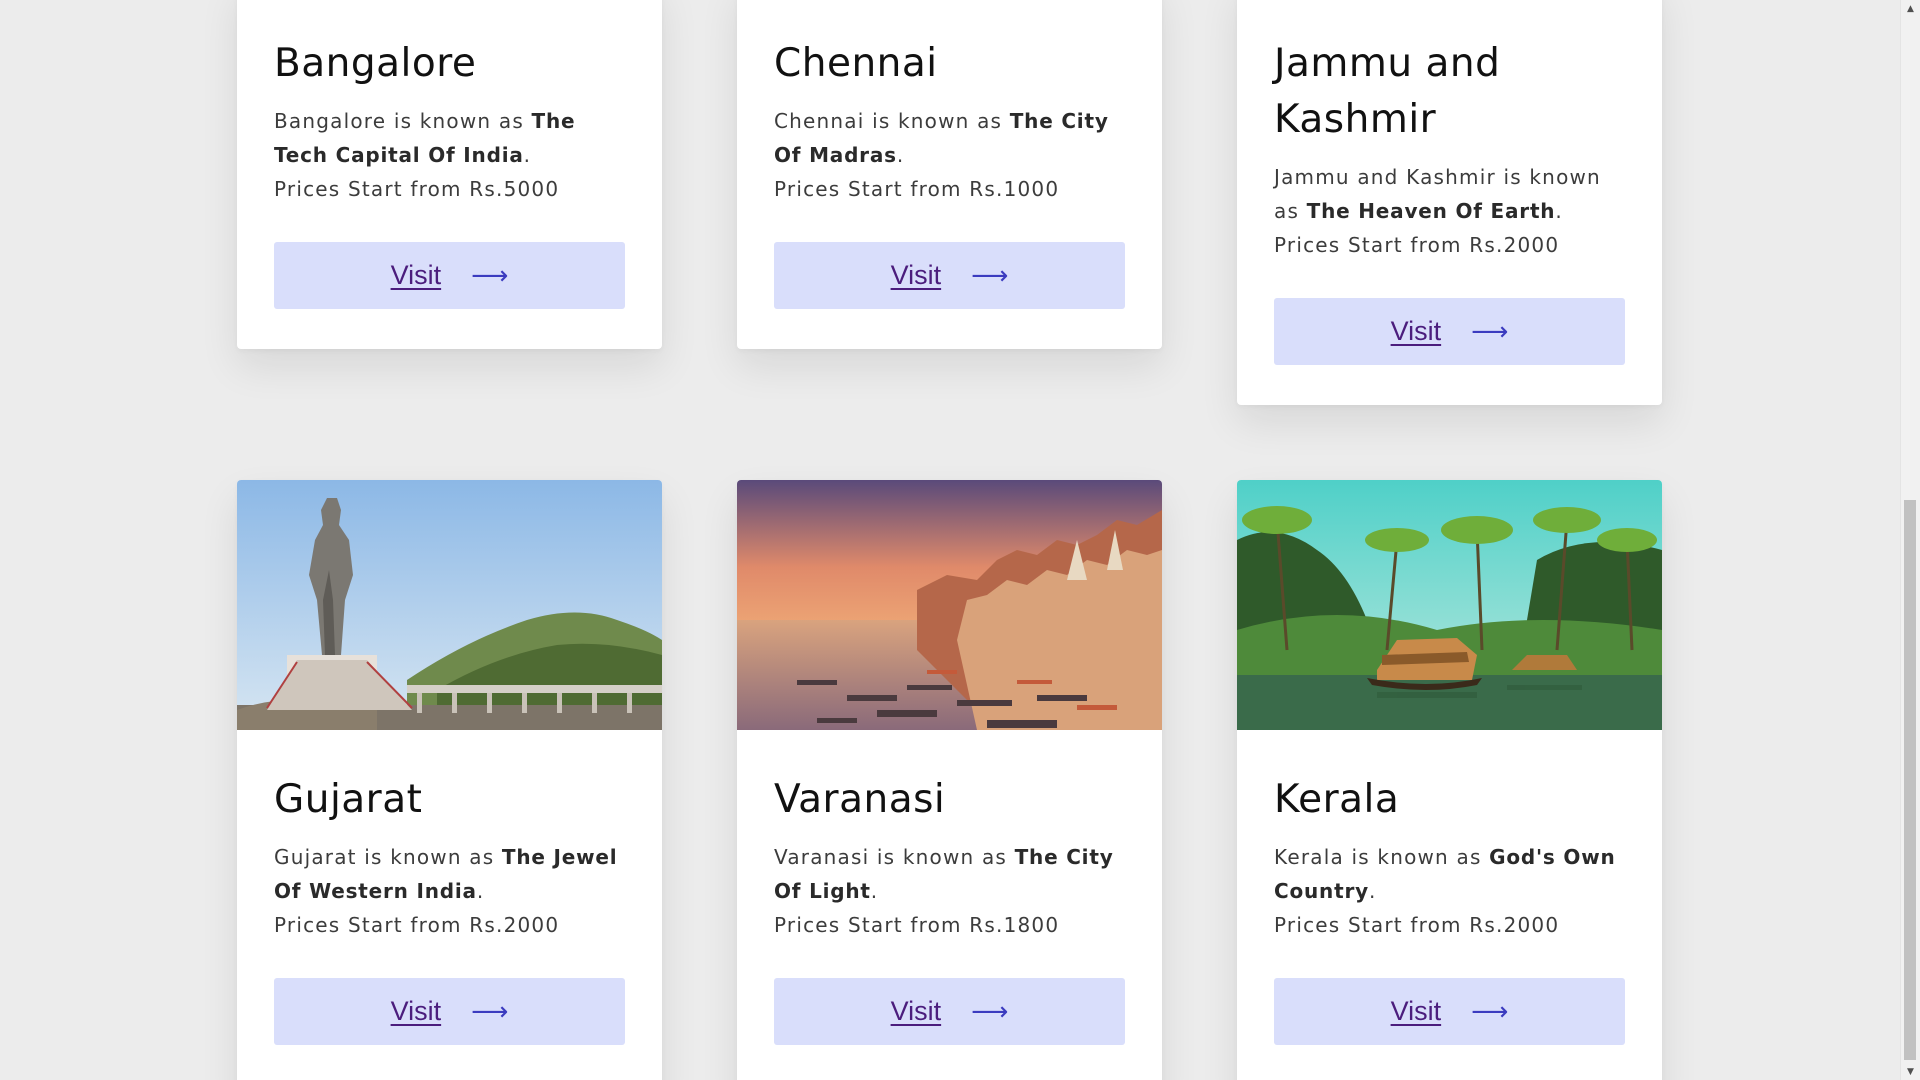 The image size is (1920, 1080). Describe the element at coordinates (1910, 780) in the screenshot. I see `scrollbar-thumb` at that location.